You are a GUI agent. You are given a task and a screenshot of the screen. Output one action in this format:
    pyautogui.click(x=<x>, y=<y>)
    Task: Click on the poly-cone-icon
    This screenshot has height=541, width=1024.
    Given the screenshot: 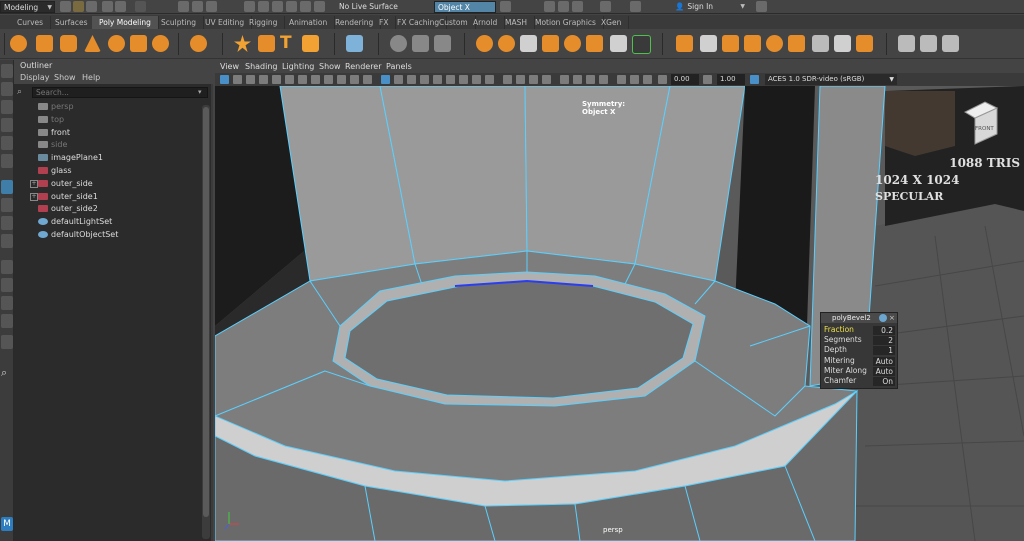 What is the action you would take?
    pyautogui.click(x=92, y=43)
    